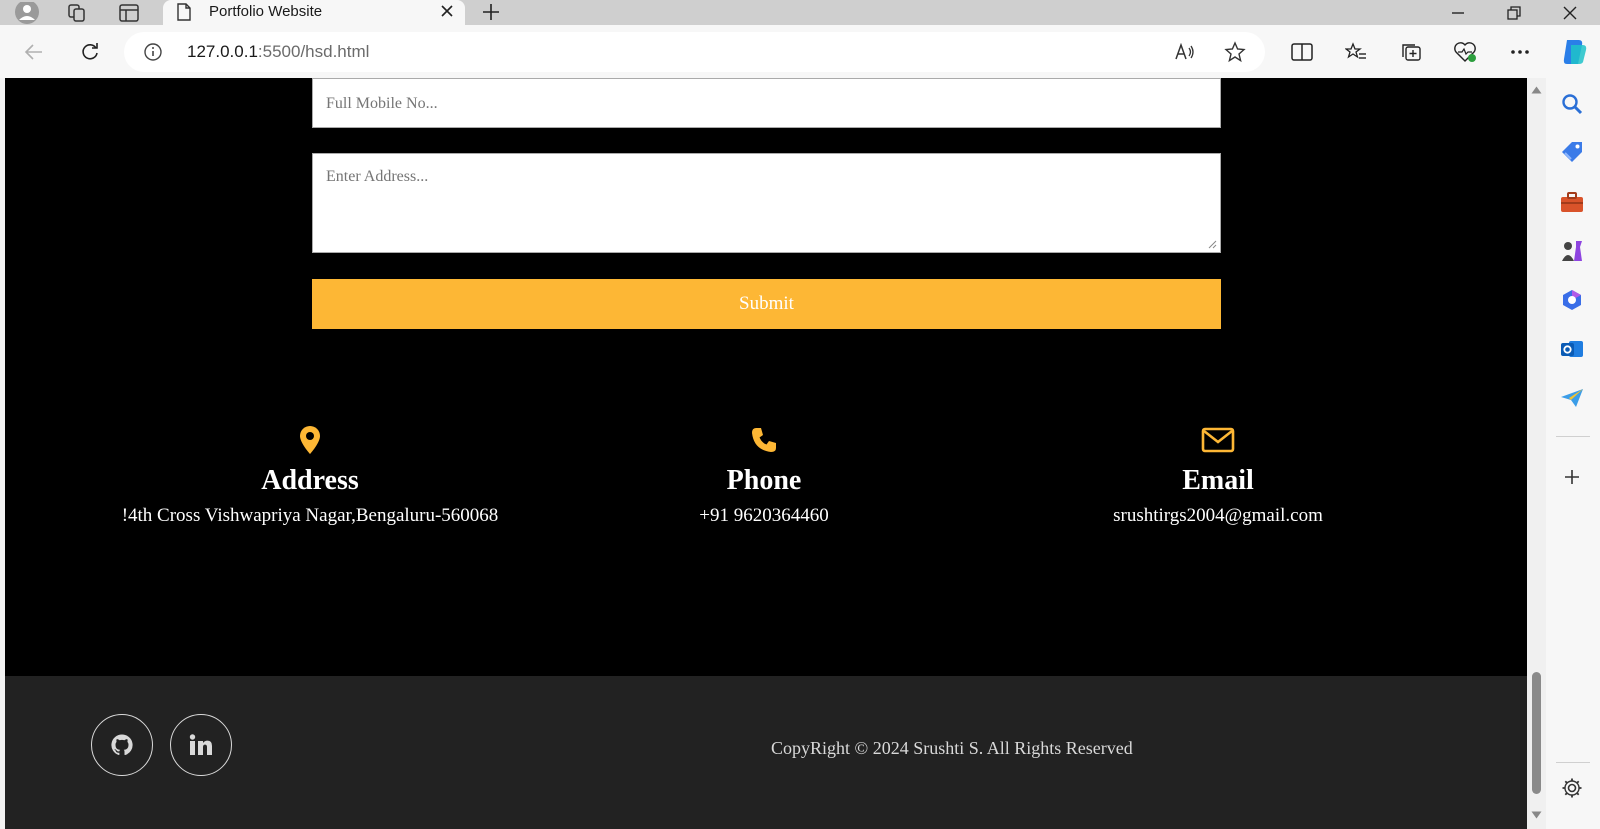 This screenshot has height=829, width=1600. I want to click on phone-value: +91 9620364460, so click(764, 515).